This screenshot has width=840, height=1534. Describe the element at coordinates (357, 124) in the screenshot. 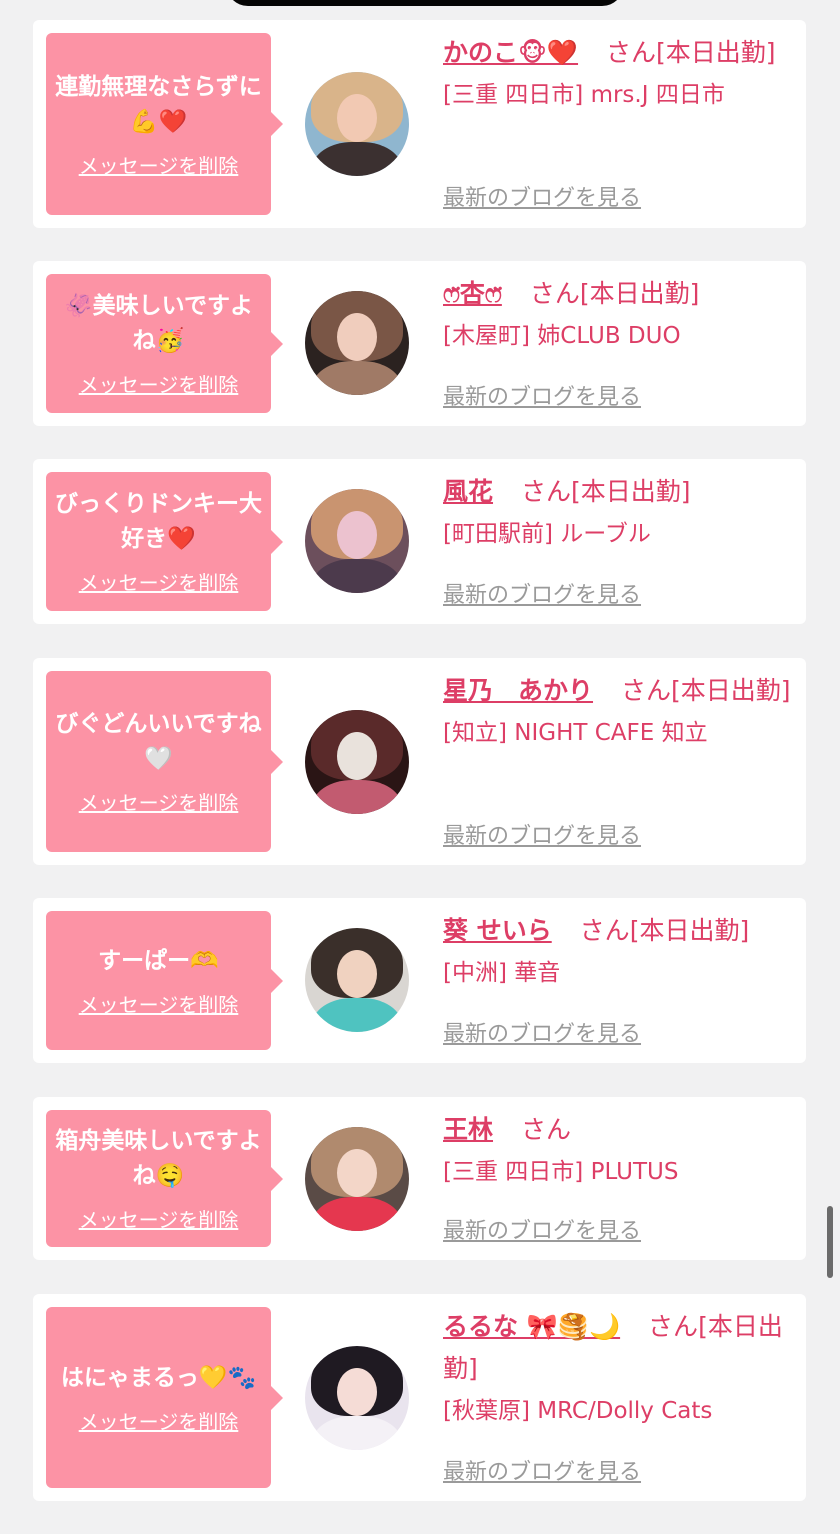

I see `avatar-photo-blonde-woman` at that location.